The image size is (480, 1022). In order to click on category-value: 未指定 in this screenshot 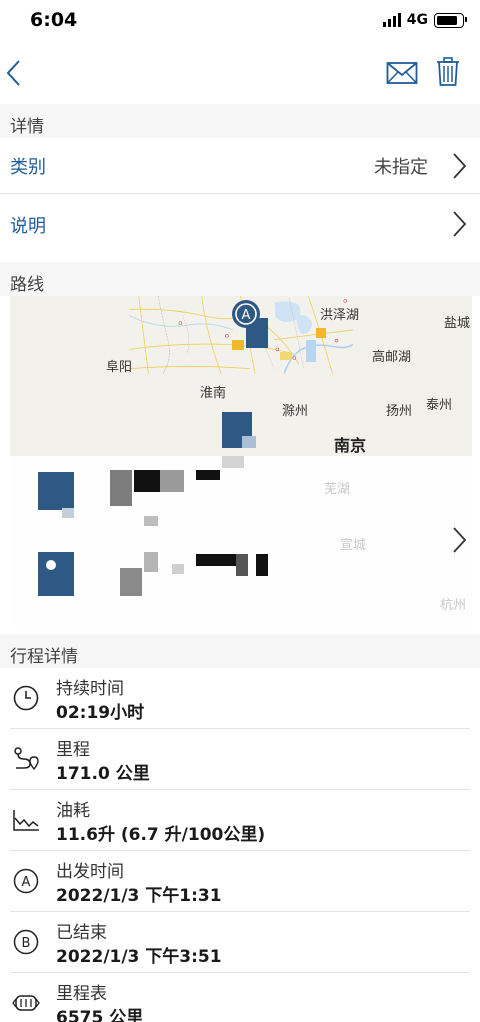, I will do `click(401, 167)`.